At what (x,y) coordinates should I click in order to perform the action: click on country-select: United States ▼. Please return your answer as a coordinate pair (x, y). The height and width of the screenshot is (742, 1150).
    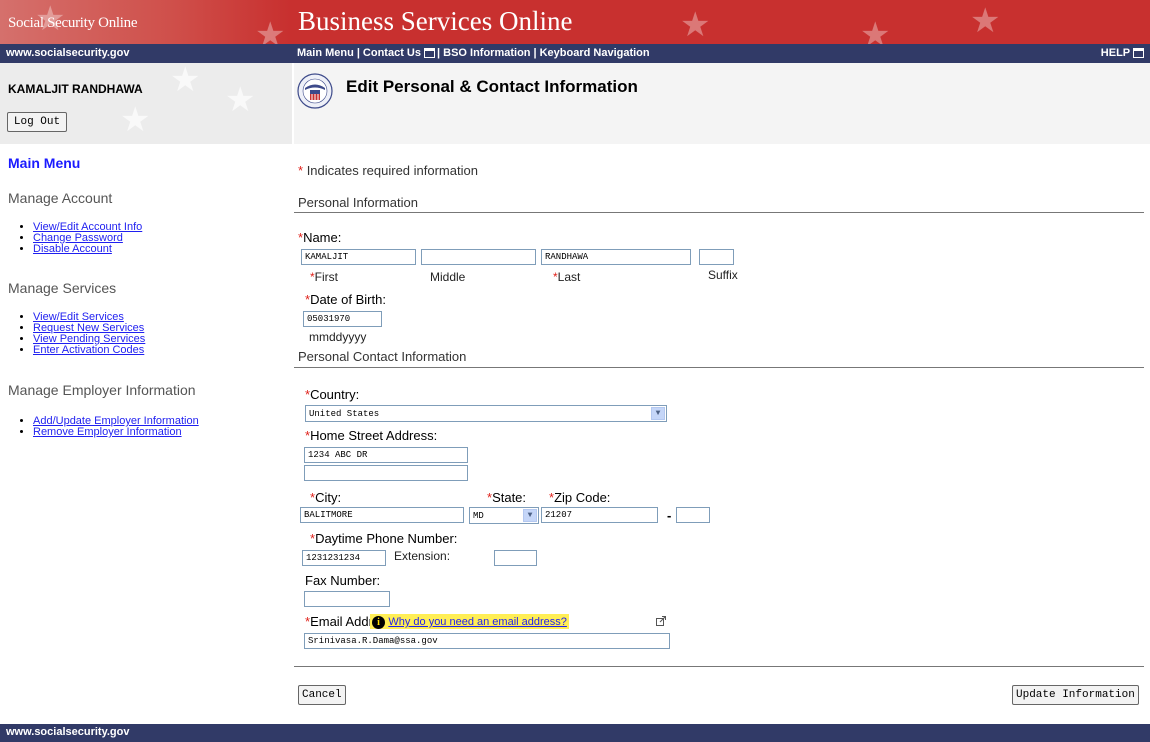
    Looking at the image, I should click on (486, 413).